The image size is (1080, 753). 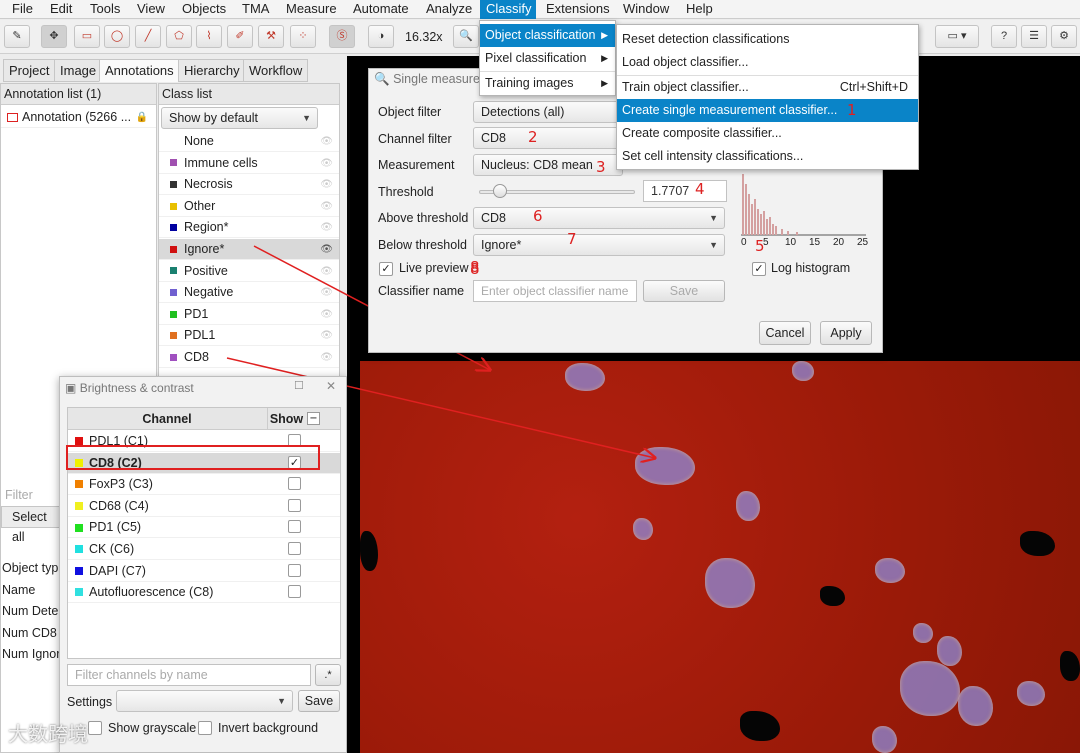 I want to click on channel-table-header: Channel Show −, so click(x=204, y=419).